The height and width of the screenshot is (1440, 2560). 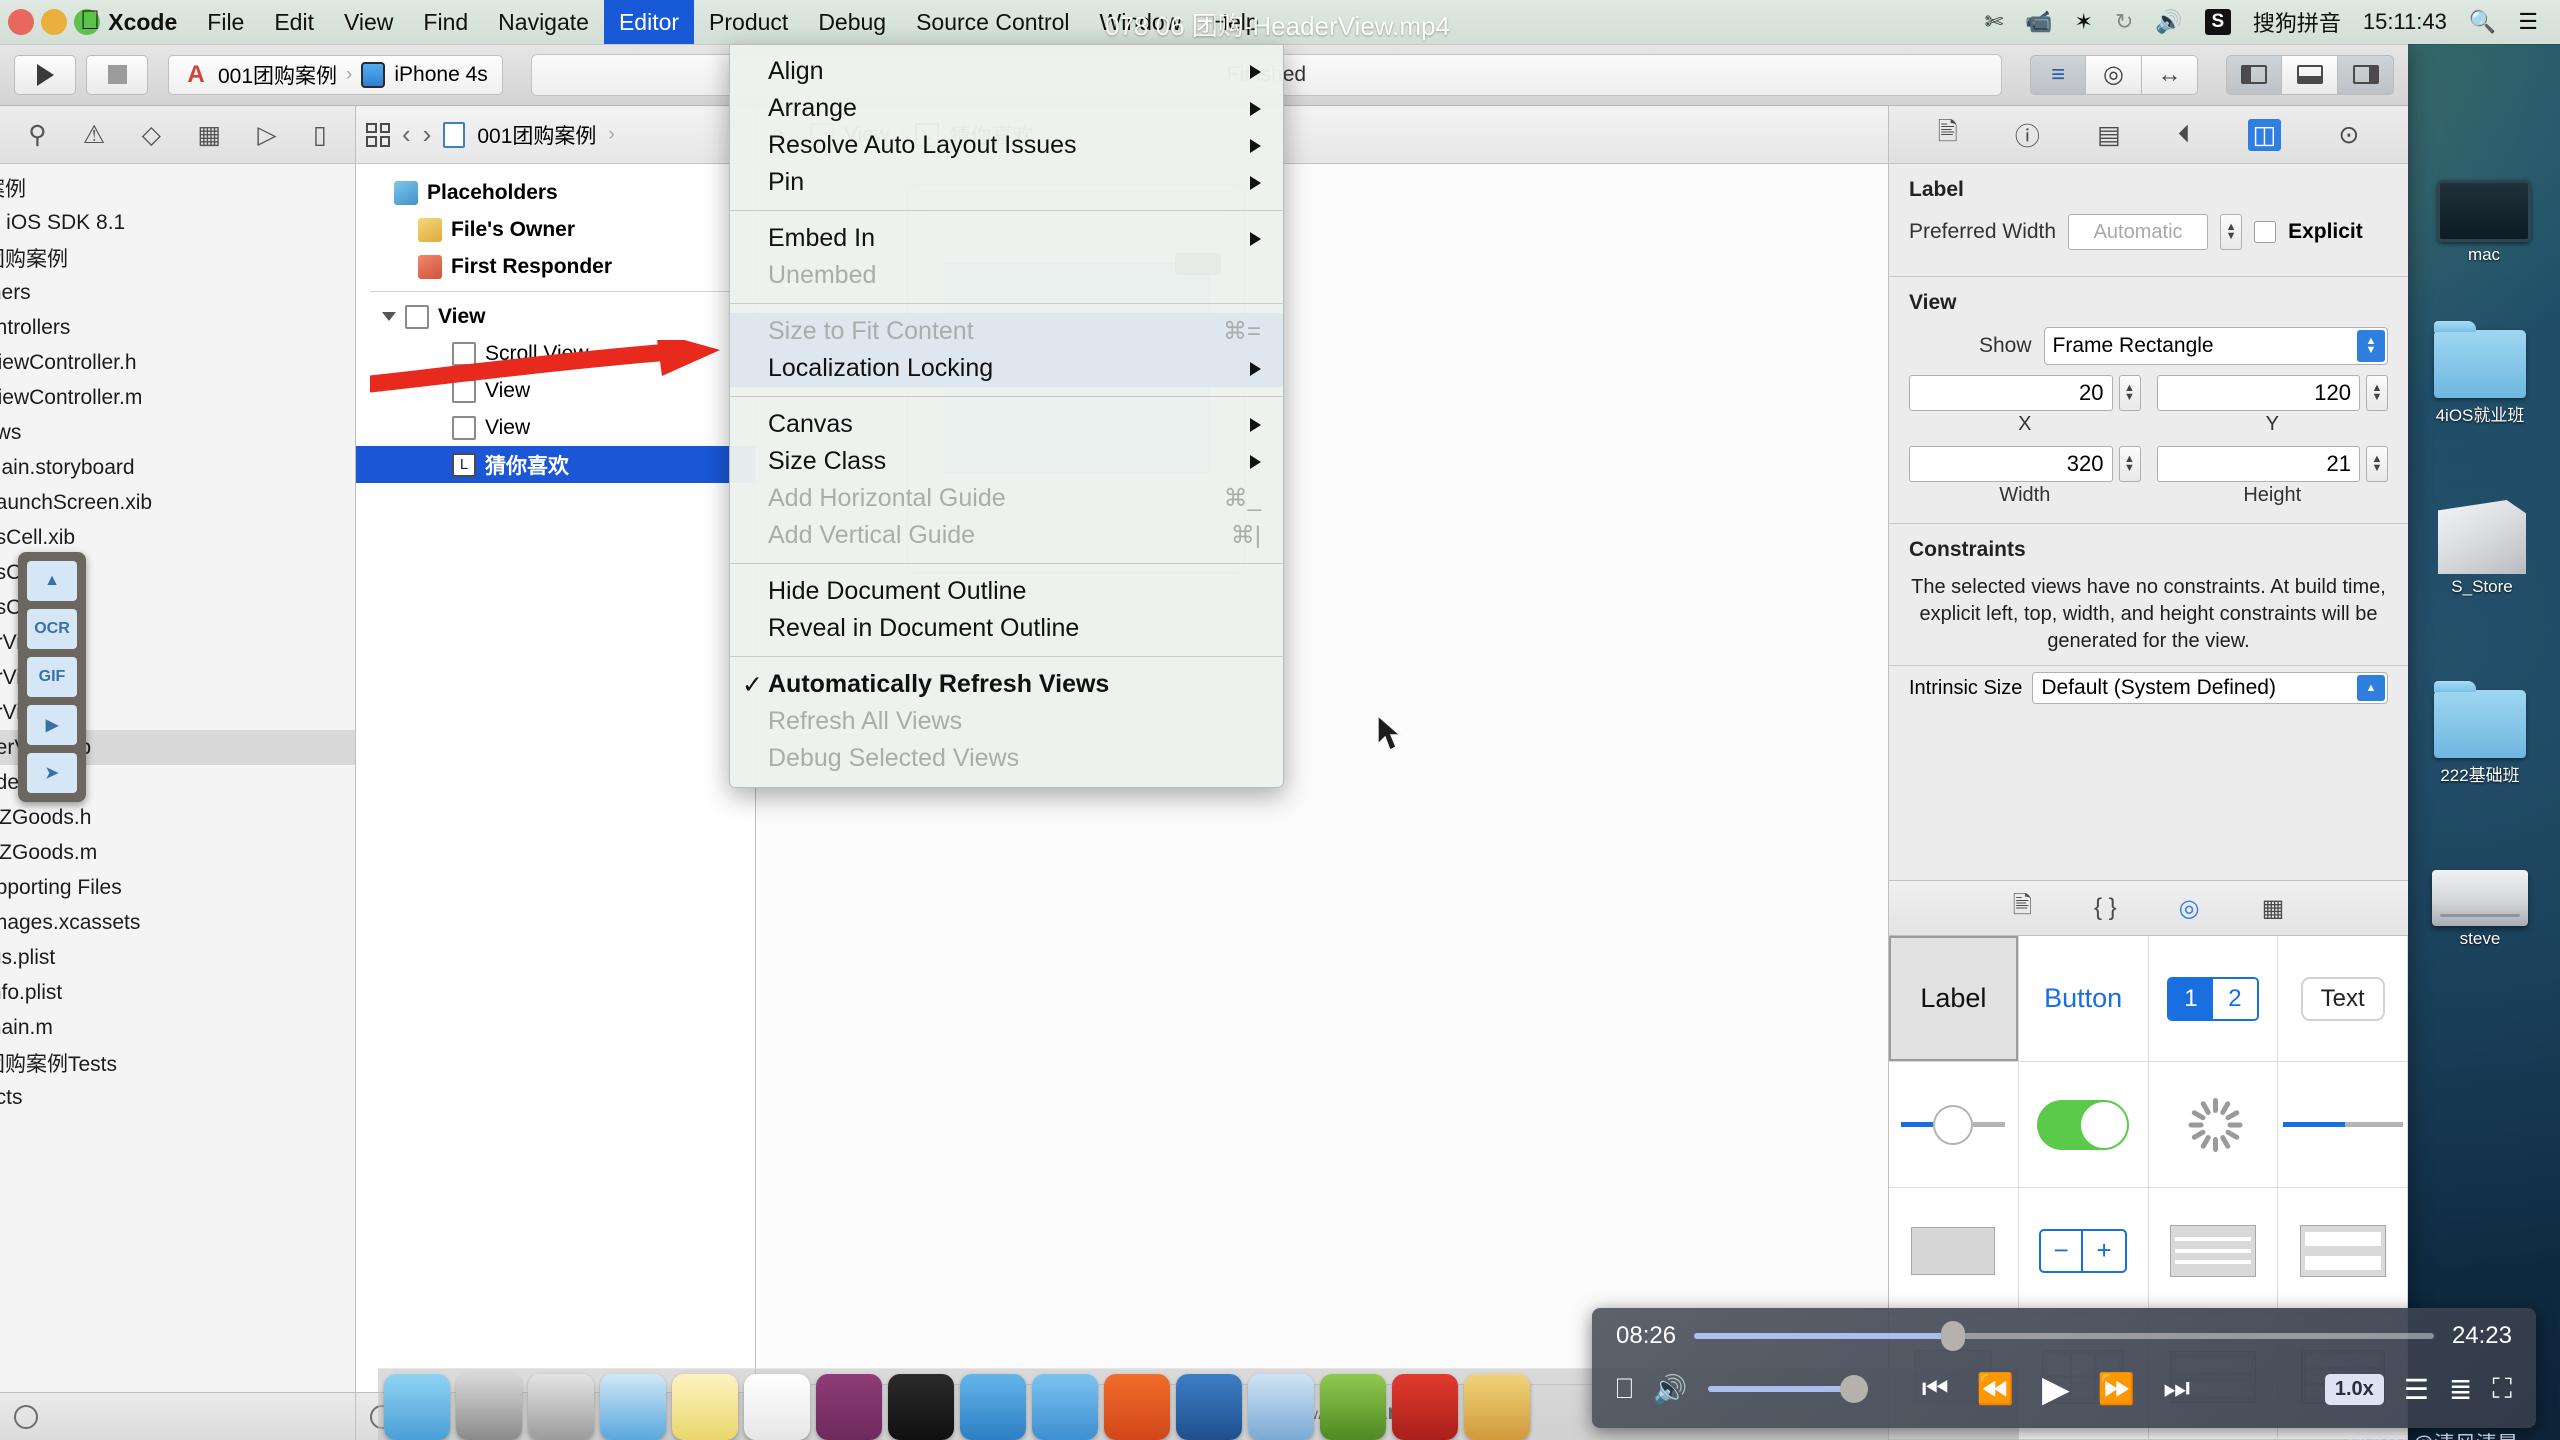 I want to click on explicit-checkbox, so click(x=2265, y=232).